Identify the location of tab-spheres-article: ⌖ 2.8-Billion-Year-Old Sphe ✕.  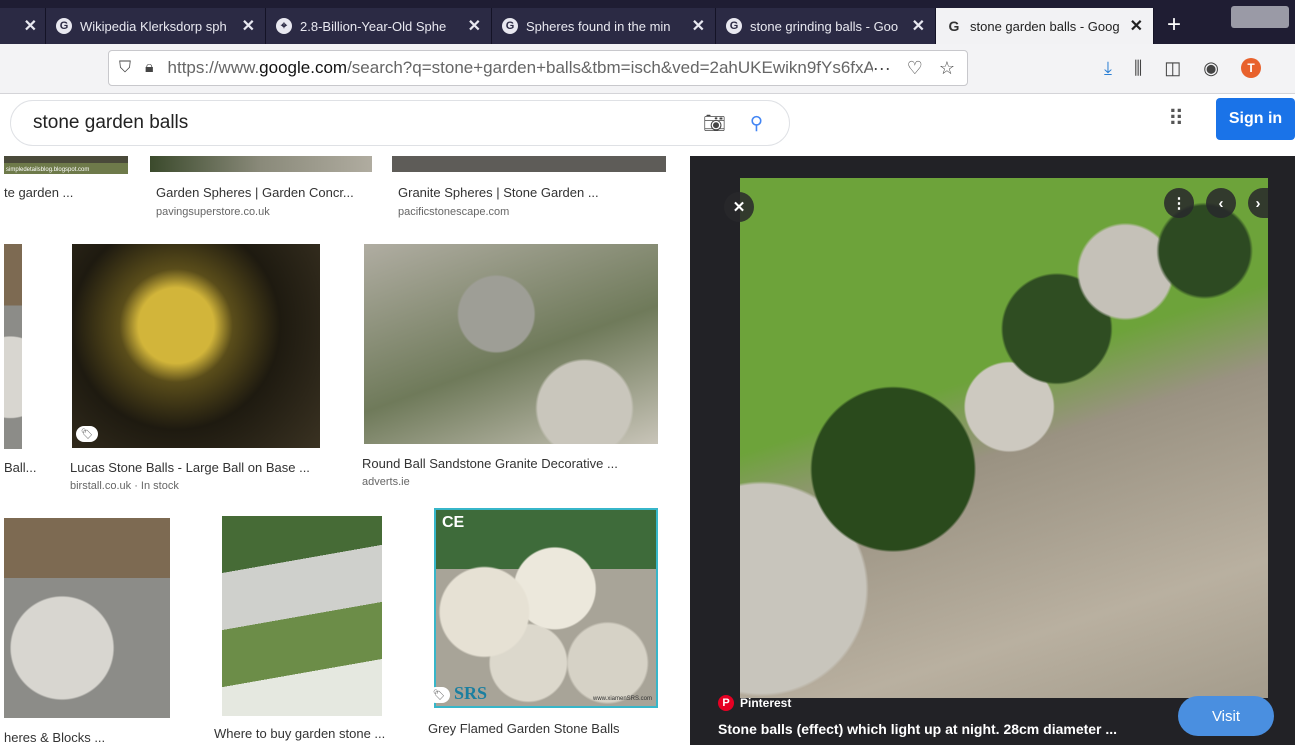
(379, 26).